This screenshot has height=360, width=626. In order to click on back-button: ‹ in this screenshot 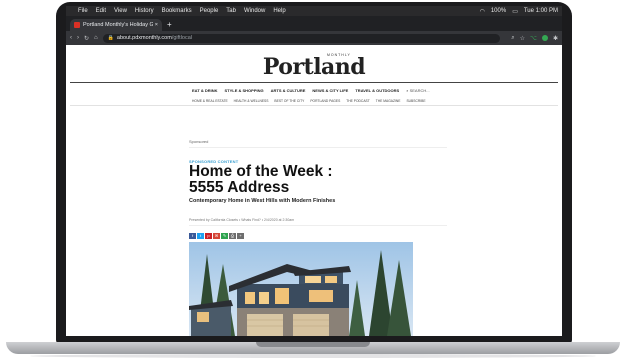, I will do `click(71, 38)`.